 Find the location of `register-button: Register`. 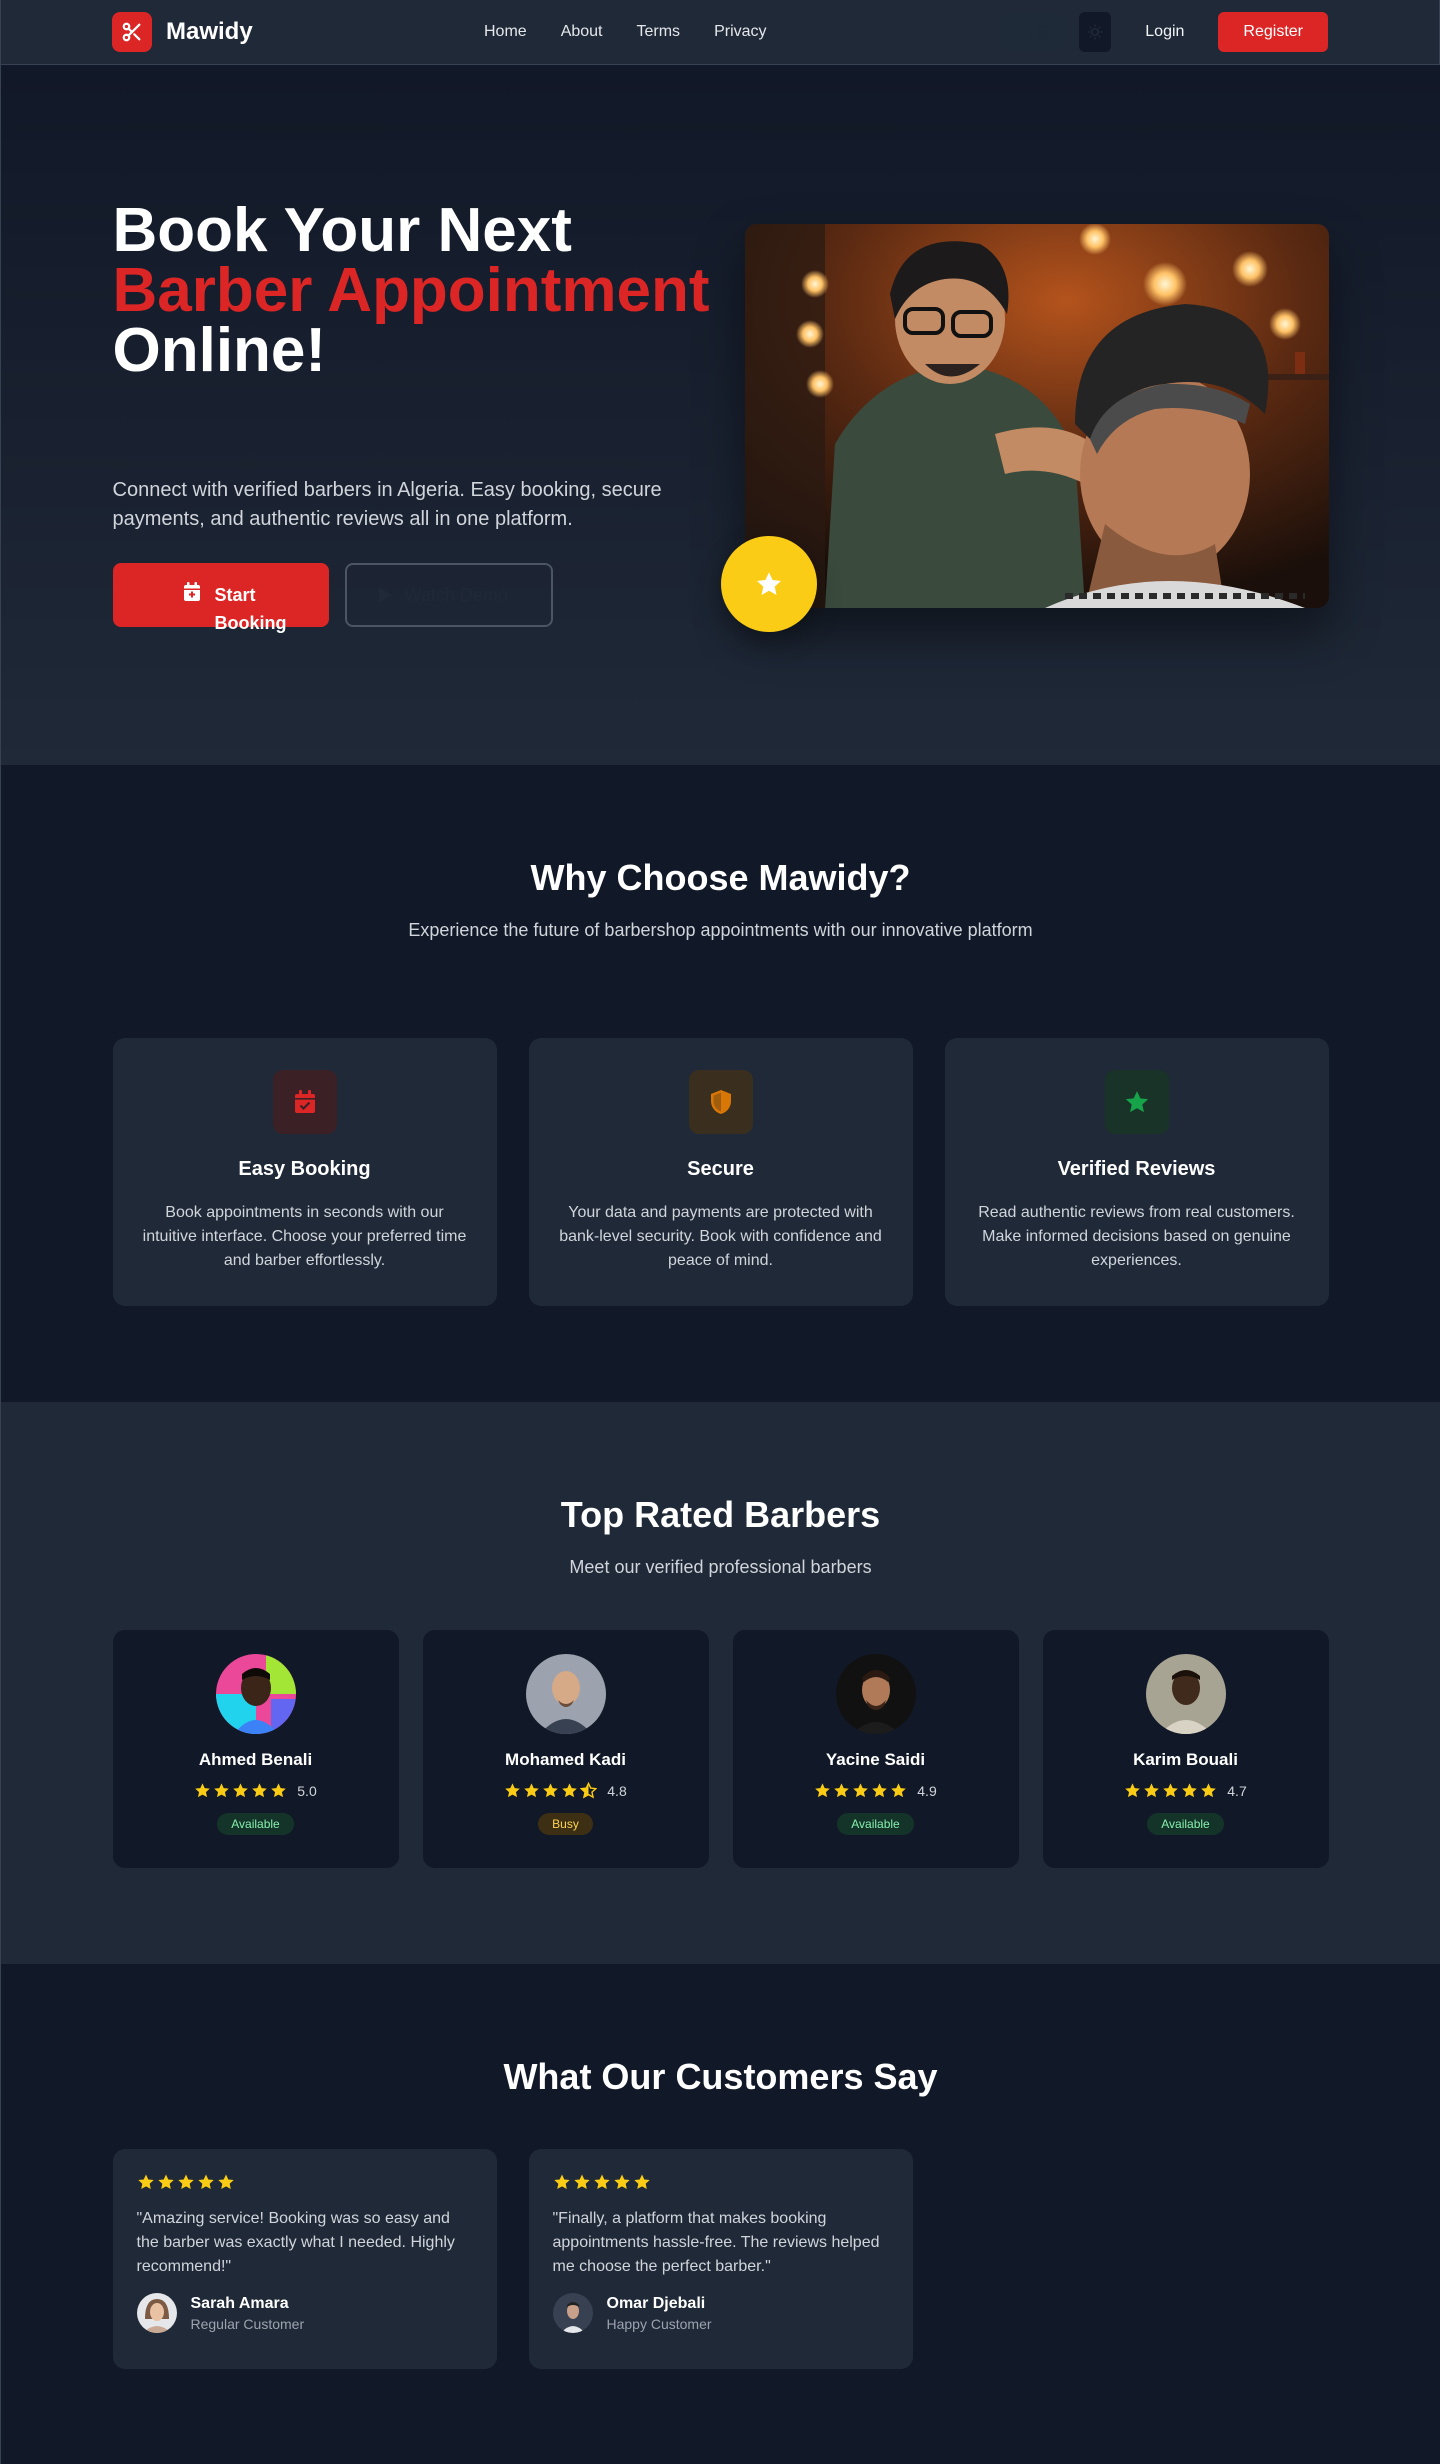

register-button: Register is located at coordinates (1273, 32).